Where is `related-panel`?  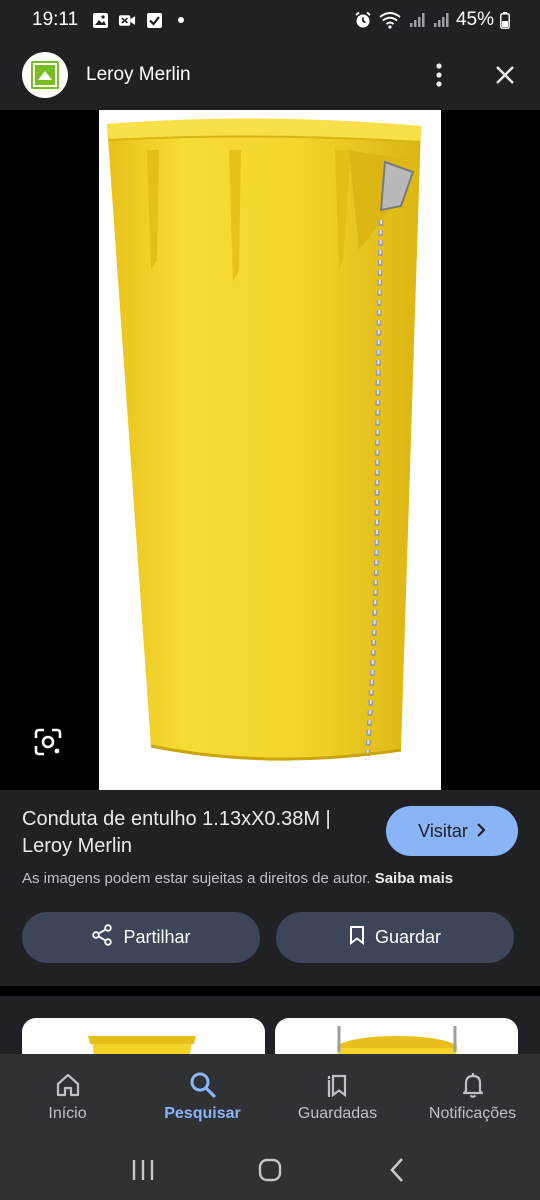
related-panel is located at coordinates (270, 1025).